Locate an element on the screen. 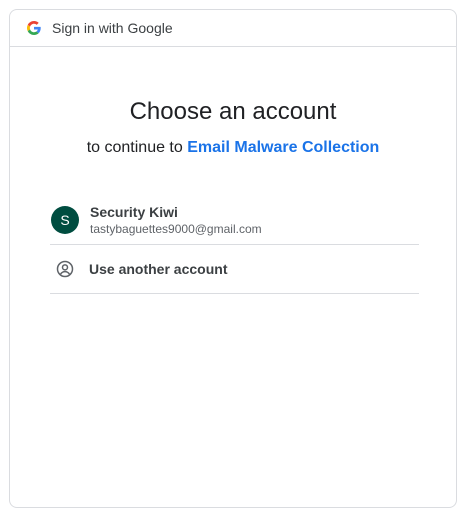  account-circle-icon is located at coordinates (65, 269).